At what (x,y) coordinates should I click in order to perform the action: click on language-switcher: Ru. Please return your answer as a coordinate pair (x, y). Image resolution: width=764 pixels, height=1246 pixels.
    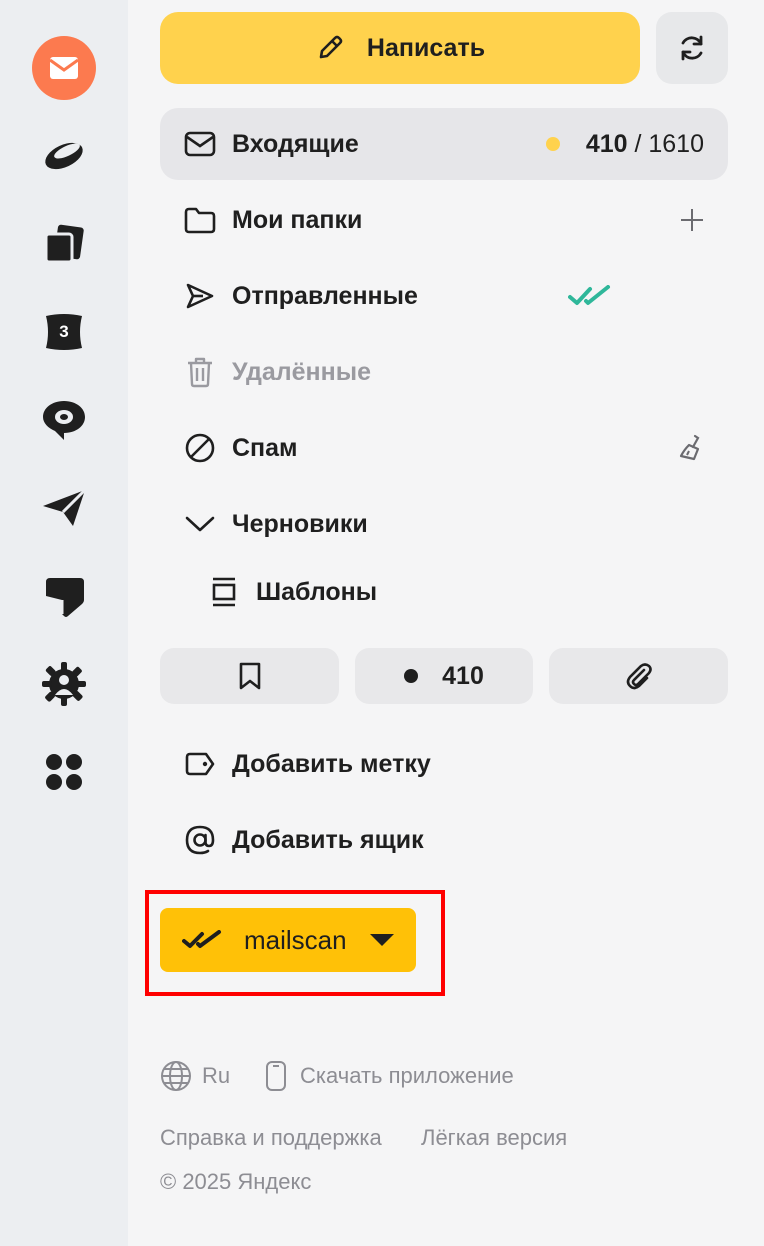
    Looking at the image, I should click on (195, 1076).